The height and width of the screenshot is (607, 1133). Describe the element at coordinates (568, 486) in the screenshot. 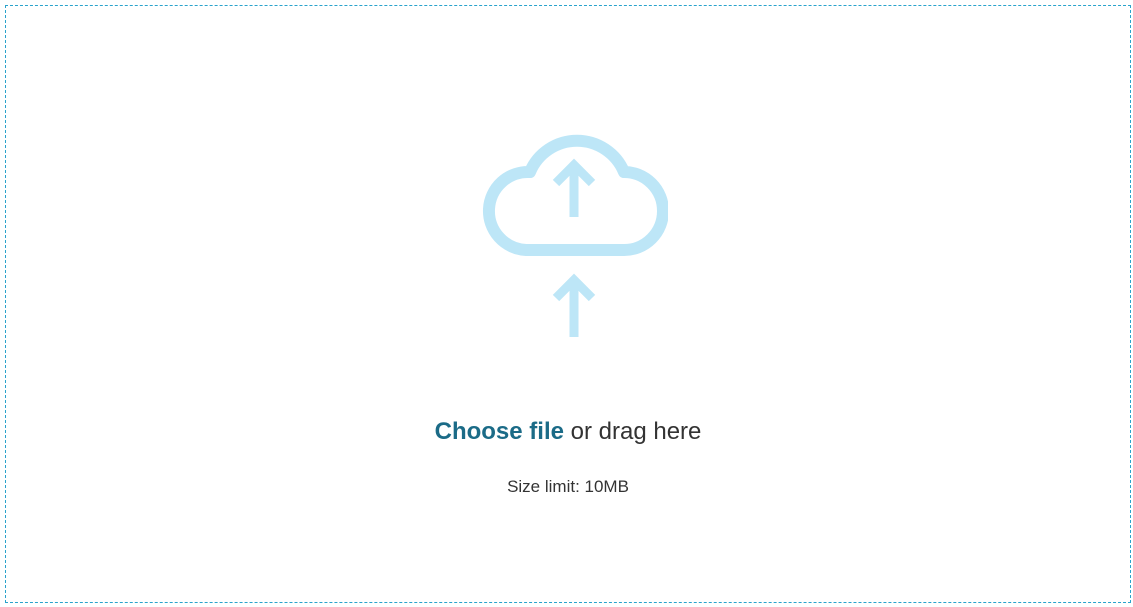

I see `size-limit-text: Size limit: 10MB` at that location.